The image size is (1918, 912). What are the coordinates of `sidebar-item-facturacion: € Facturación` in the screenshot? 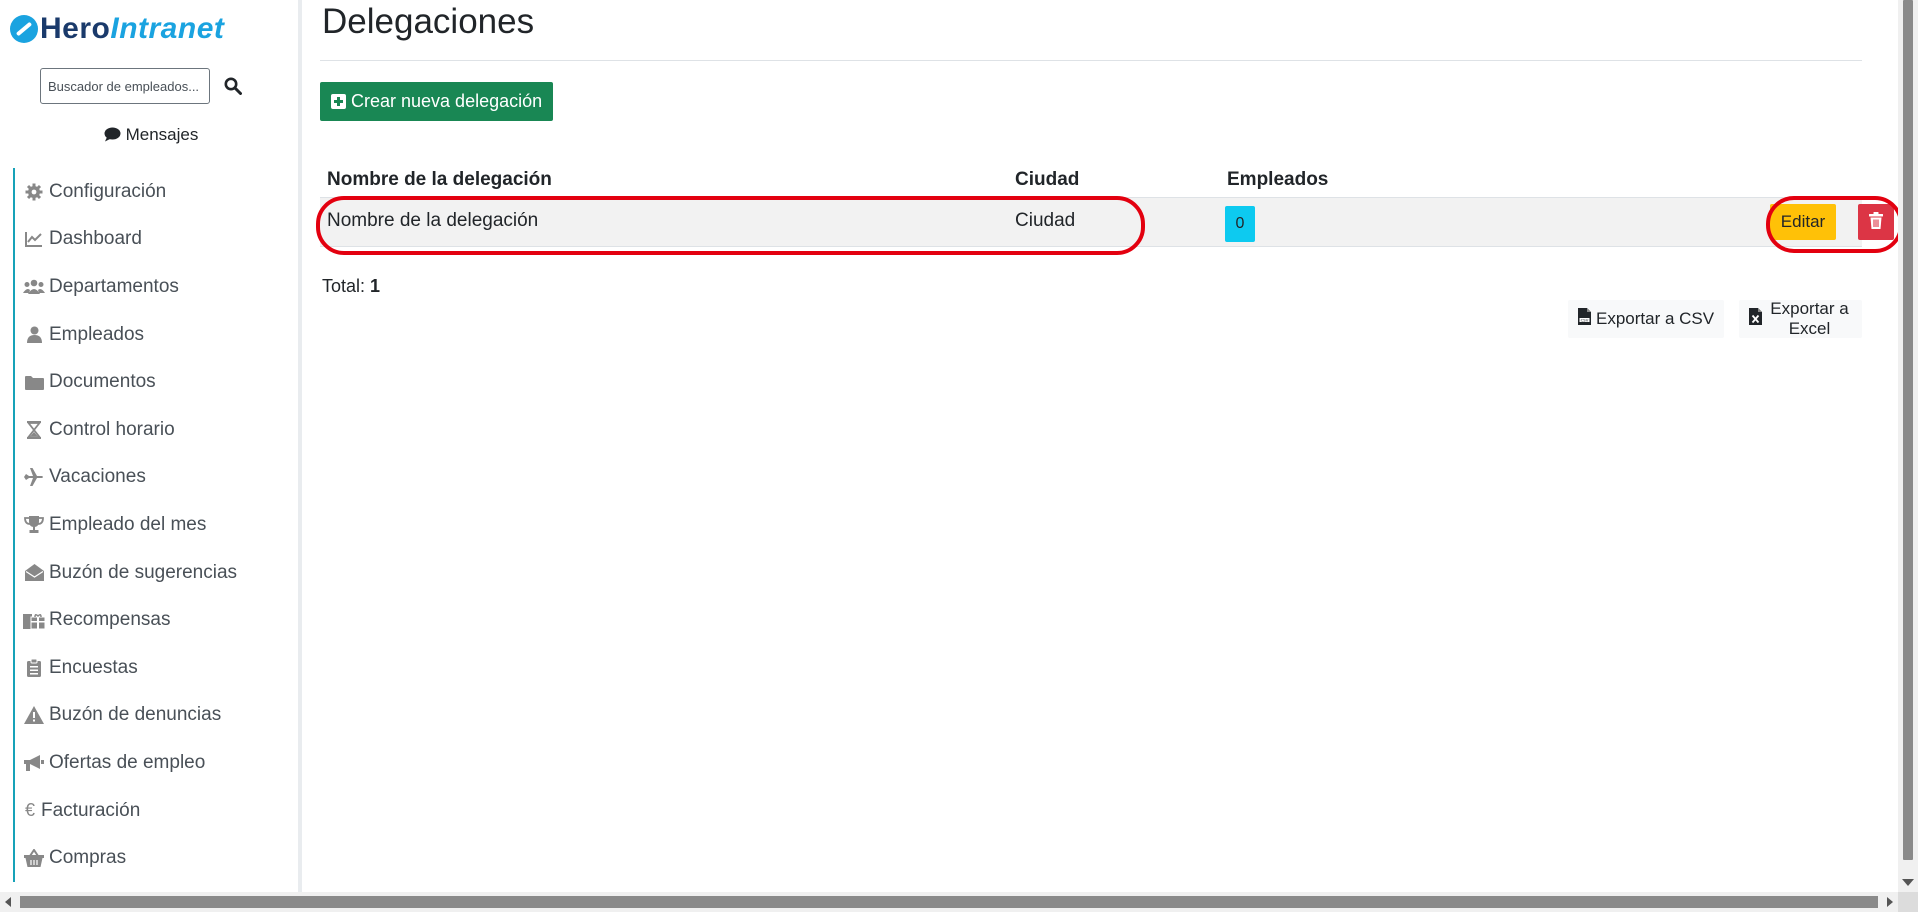 It's located at (154, 811).